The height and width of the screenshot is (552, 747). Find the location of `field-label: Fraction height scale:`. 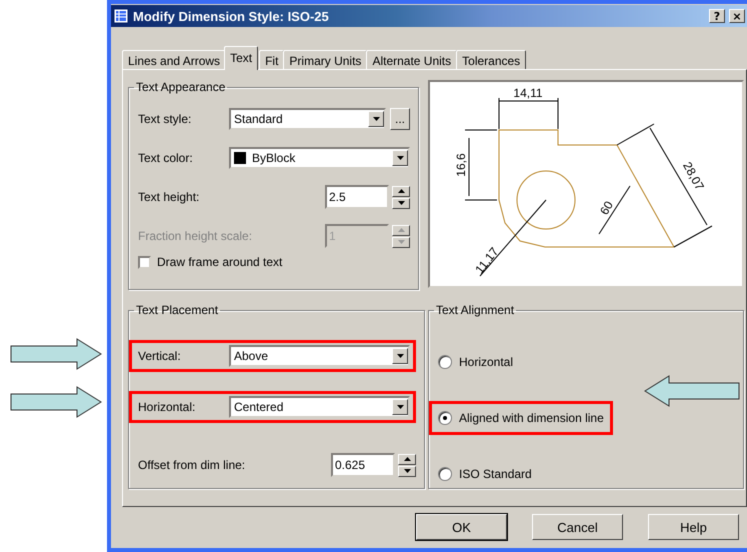

field-label: Fraction height scale: is located at coordinates (195, 236).